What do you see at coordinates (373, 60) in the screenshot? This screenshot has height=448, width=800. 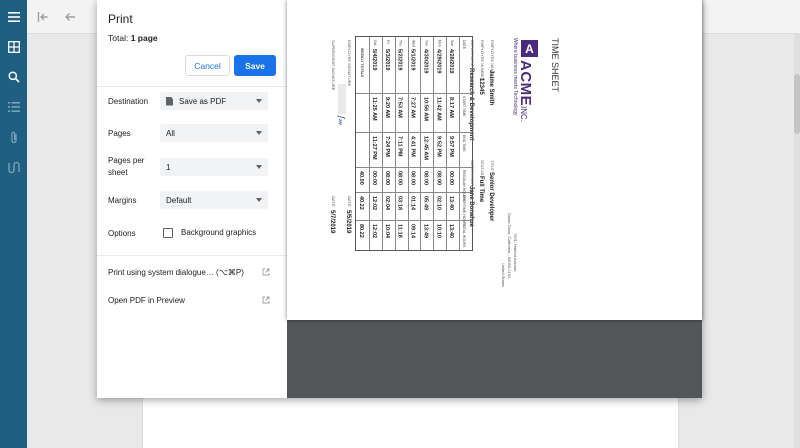 I see `table-cell: 5/4/2019` at bounding box center [373, 60].